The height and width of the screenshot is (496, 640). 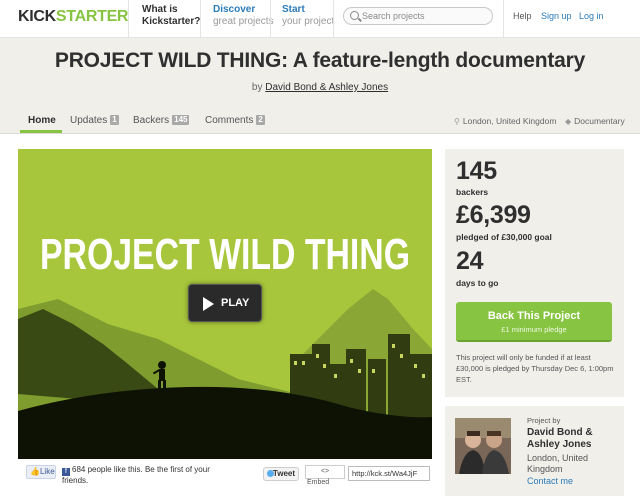 What do you see at coordinates (283, 473) in the screenshot?
I see `tweet-label: Tweet` at bounding box center [283, 473].